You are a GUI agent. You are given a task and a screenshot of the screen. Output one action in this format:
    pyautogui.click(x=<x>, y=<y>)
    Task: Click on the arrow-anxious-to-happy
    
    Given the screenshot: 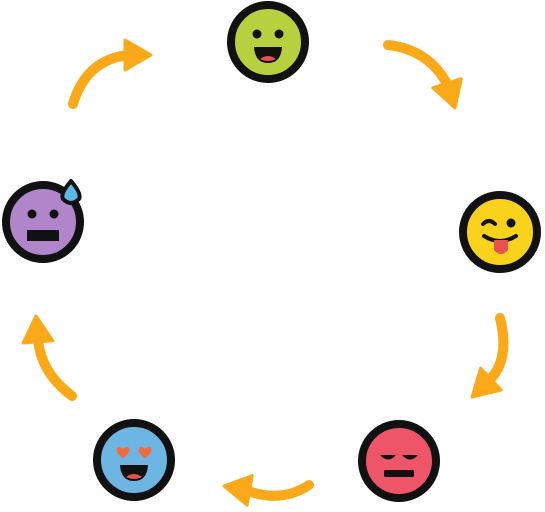 What is the action you would take?
    pyautogui.click(x=110, y=73)
    